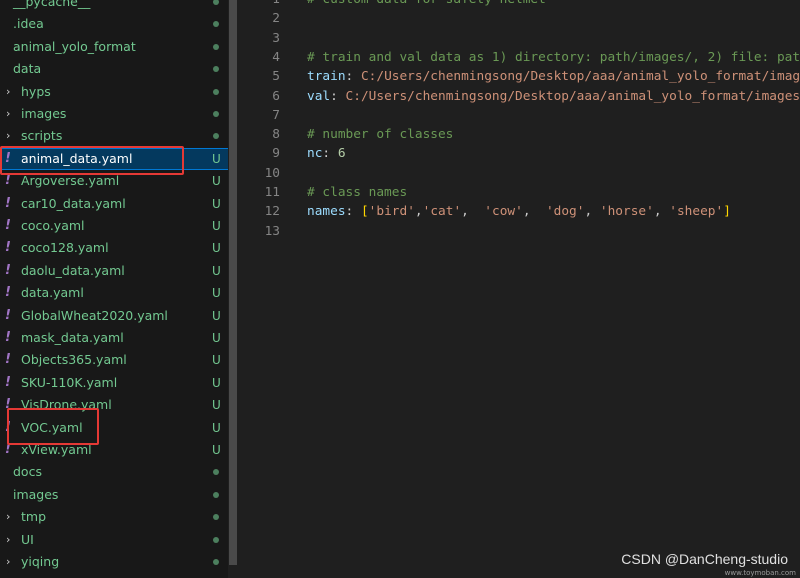  Describe the element at coordinates (357, 192) in the screenshot. I see `code-token: # class names` at that location.